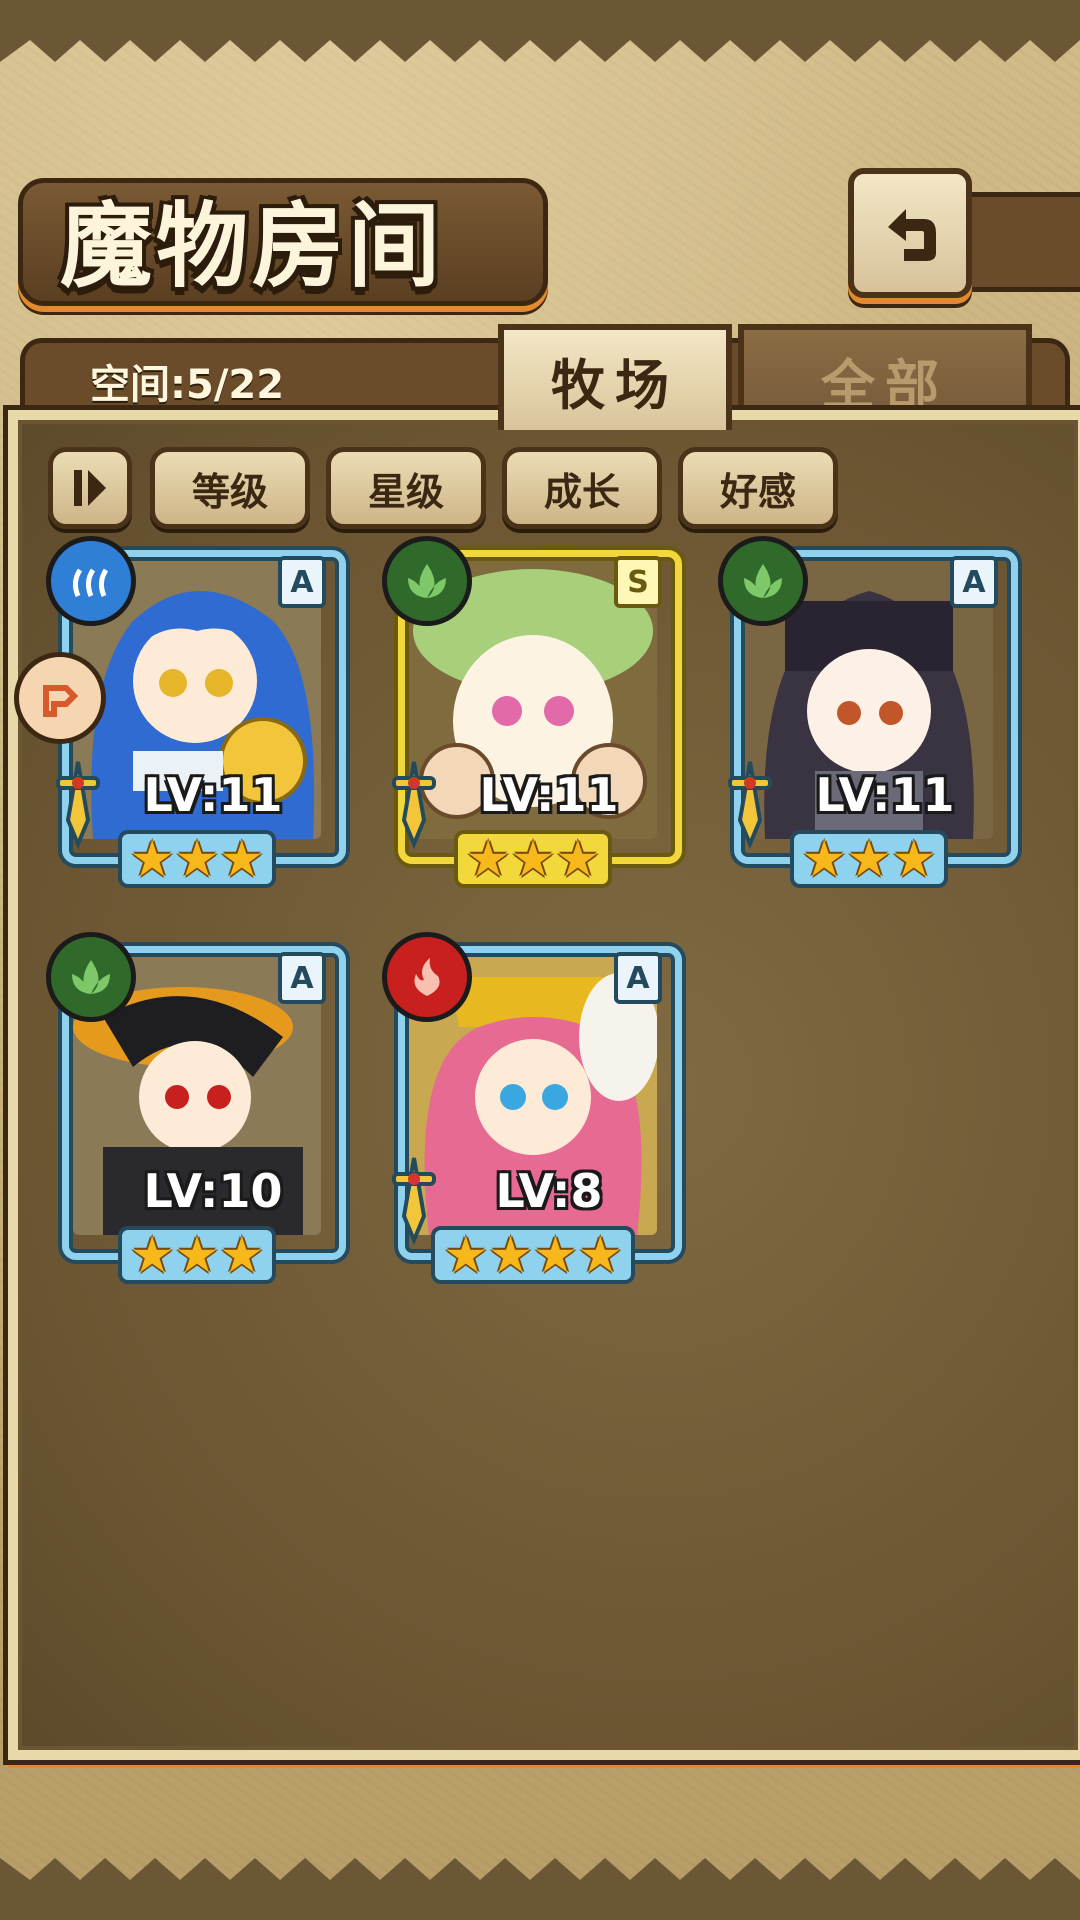 This screenshot has height=1920, width=1080. I want to click on tab-ranch: 牧场, so click(615, 377).